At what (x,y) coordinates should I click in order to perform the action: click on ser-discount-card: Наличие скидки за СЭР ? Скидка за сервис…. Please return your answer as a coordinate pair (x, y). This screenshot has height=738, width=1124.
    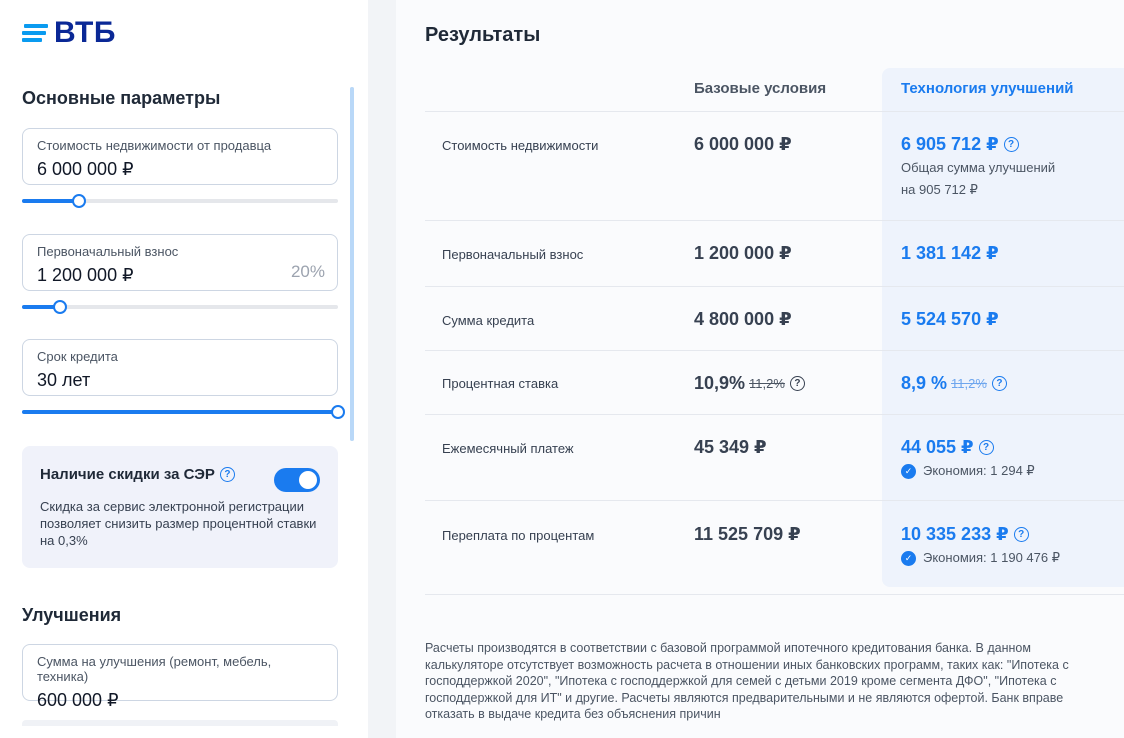
    Looking at the image, I should click on (180, 507).